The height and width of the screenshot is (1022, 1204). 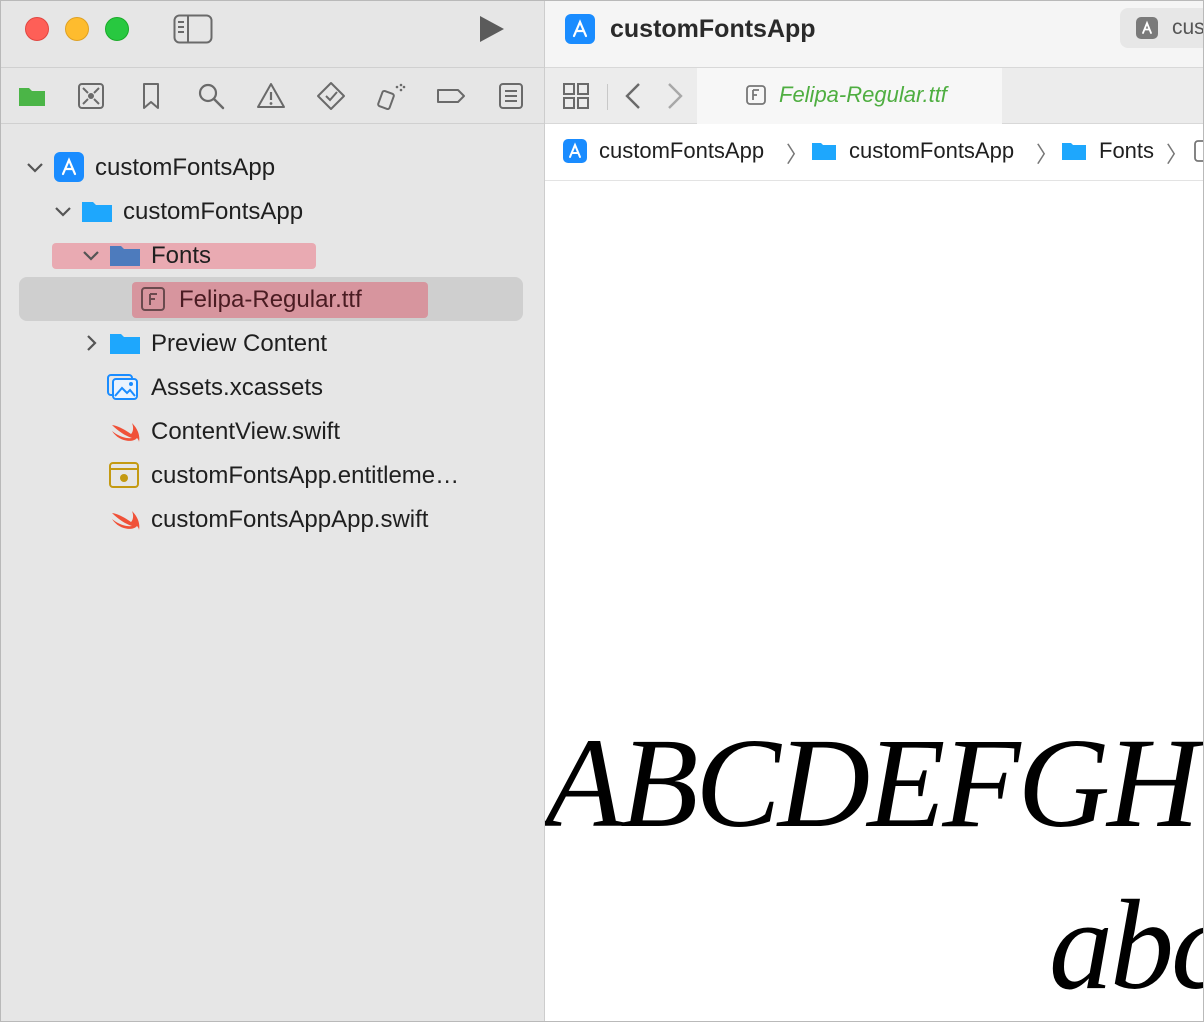 I want to click on warning-icon, so click(x=271, y=96).